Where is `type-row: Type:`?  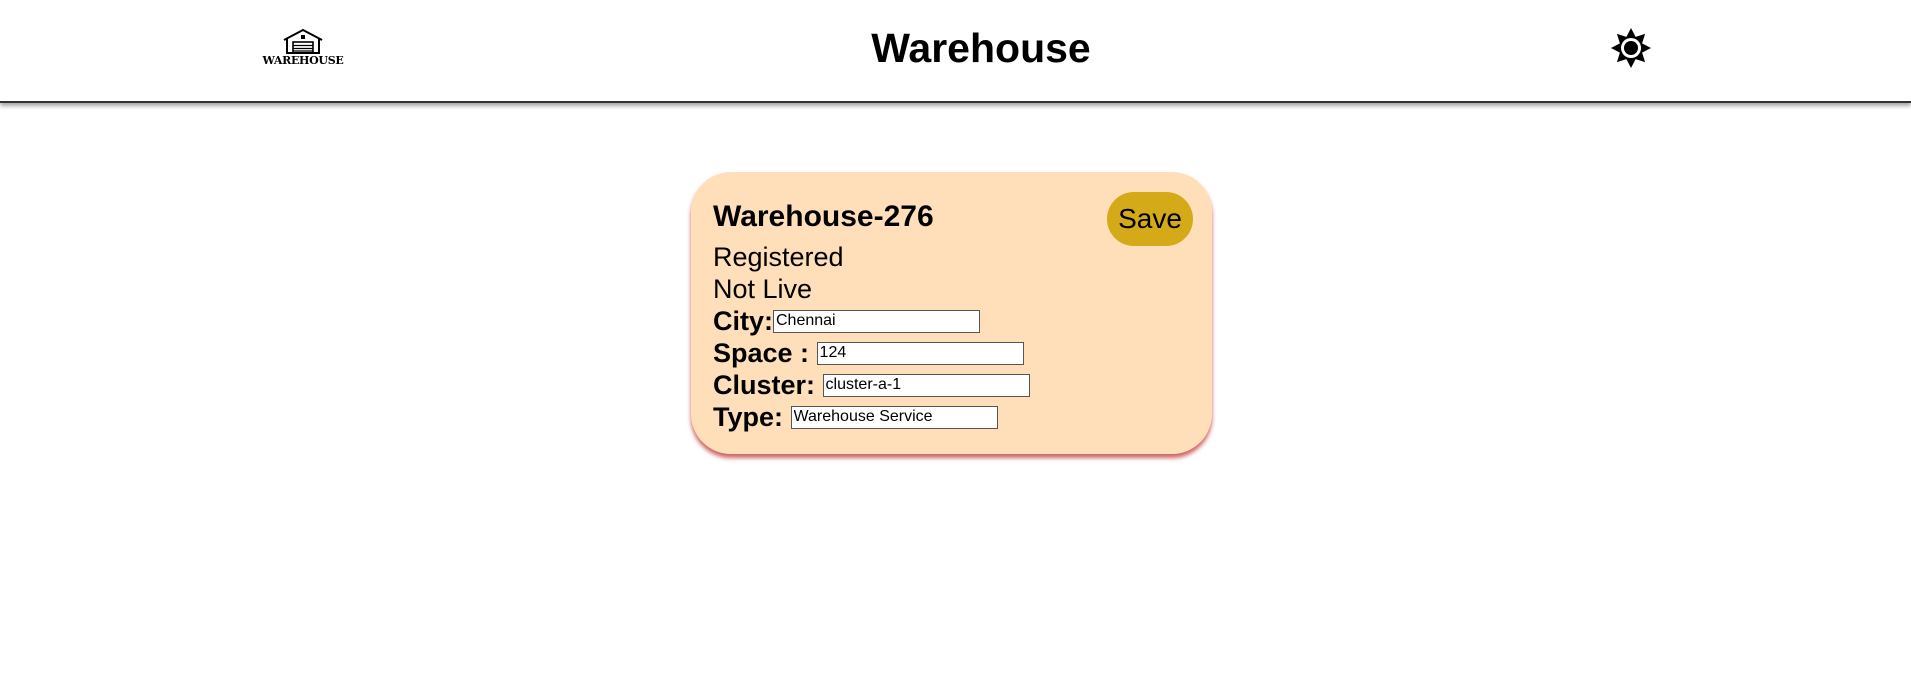 type-row: Type: is located at coordinates (962, 417).